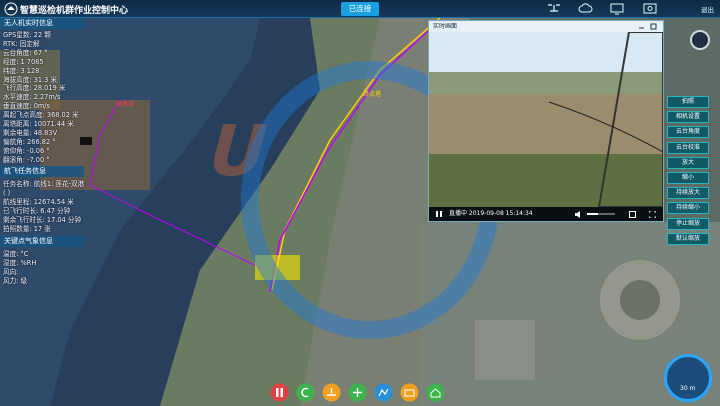 The width and height of the screenshot is (720, 406). I want to click on mission-row: 剩余飞行时长: 17.04 分钟, so click(42, 219).